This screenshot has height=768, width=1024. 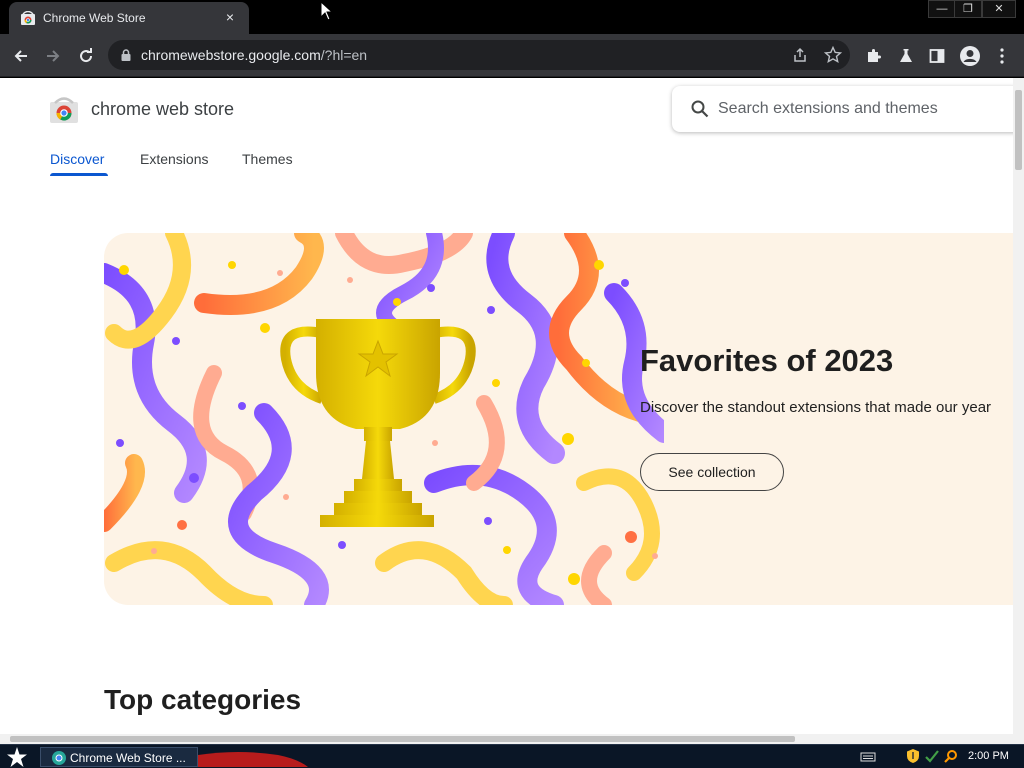 What do you see at coordinates (999, 9) in the screenshot?
I see `close-window-button: ✕` at bounding box center [999, 9].